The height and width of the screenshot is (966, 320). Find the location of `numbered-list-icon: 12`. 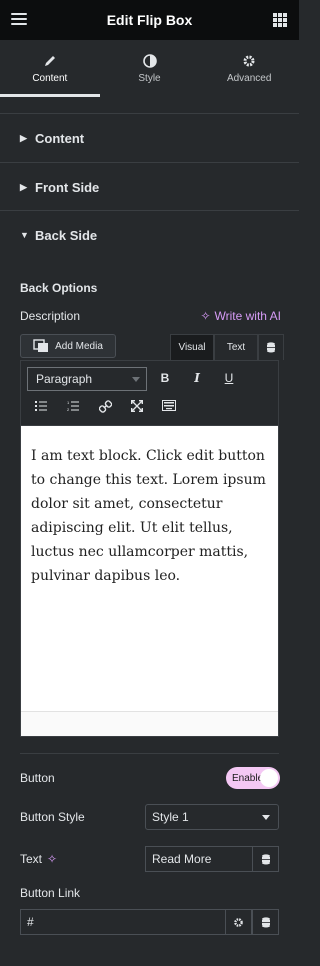

numbered-list-icon: 12 is located at coordinates (73, 406).